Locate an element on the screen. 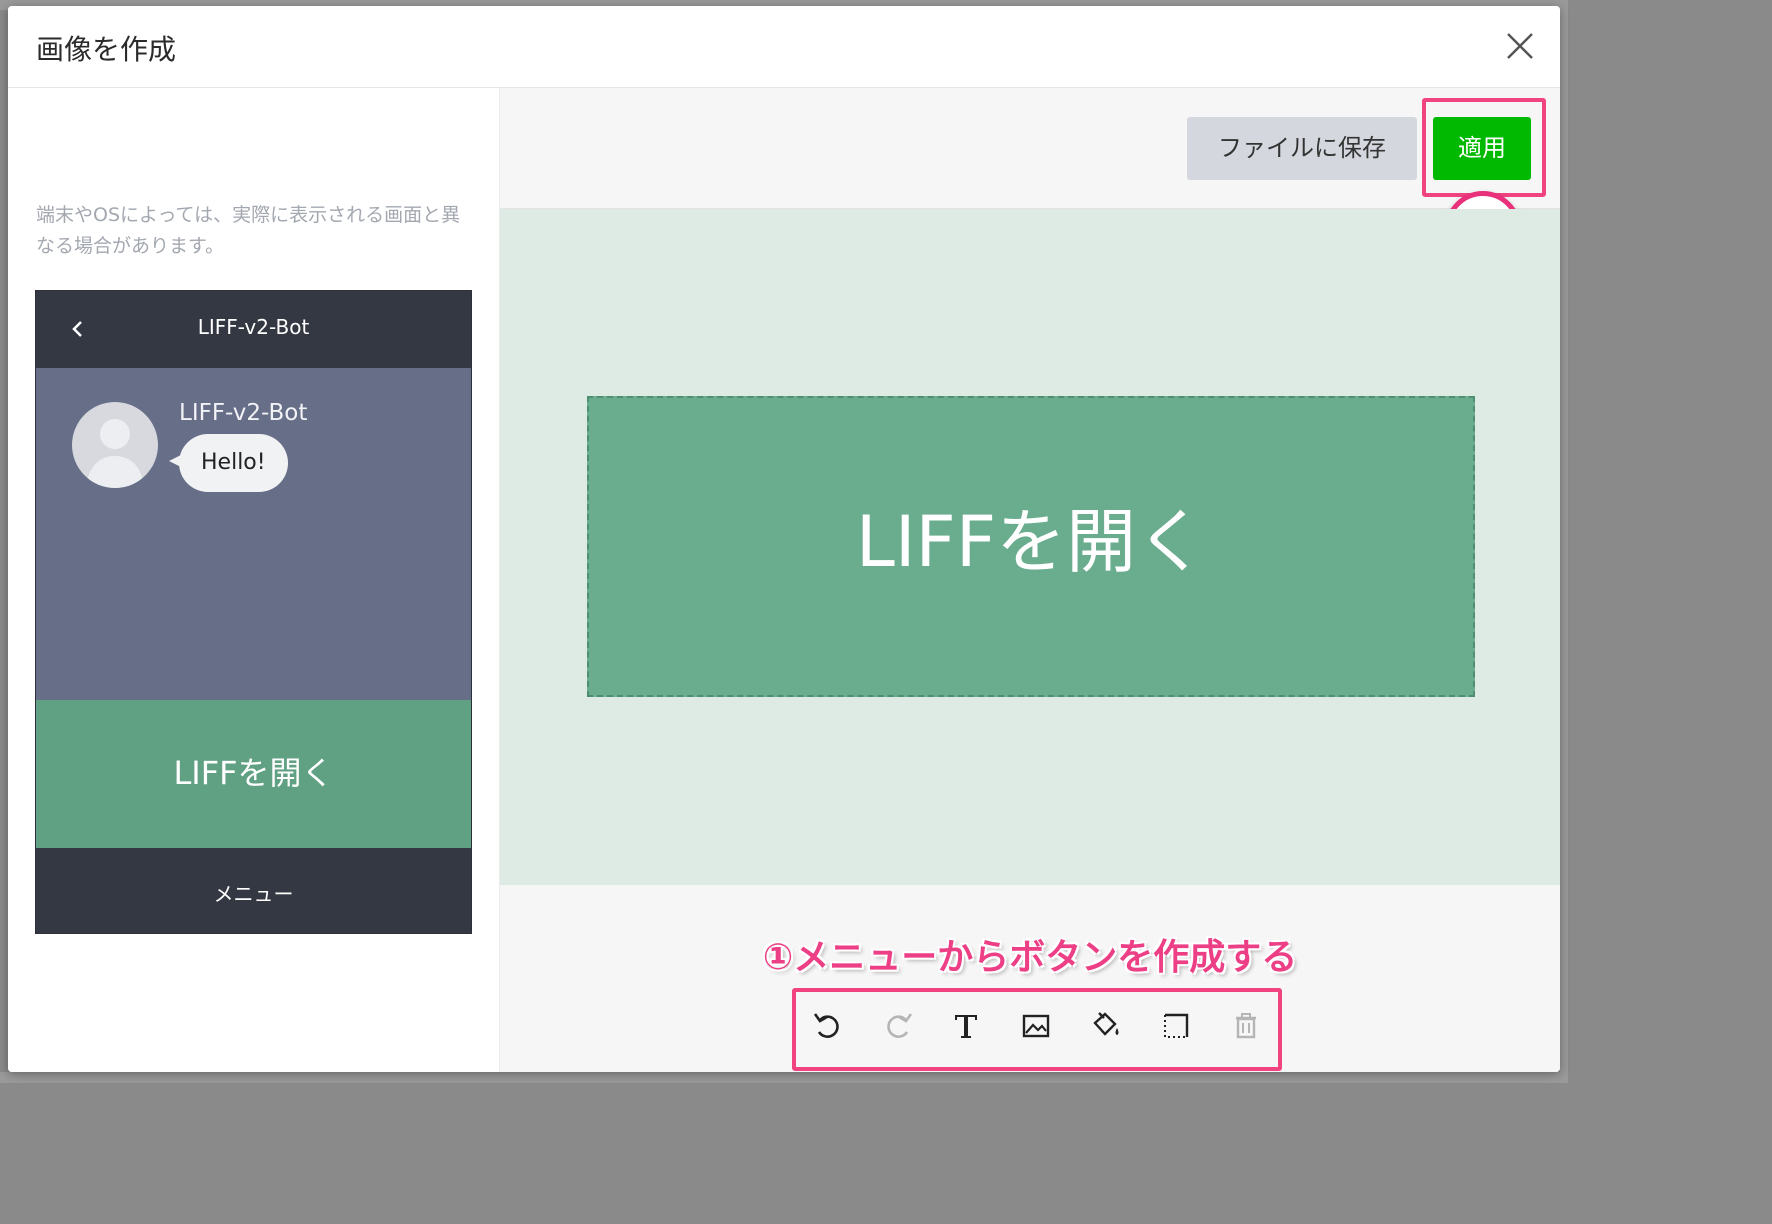  page-backdrop-bottom is located at coordinates (784, 1077).